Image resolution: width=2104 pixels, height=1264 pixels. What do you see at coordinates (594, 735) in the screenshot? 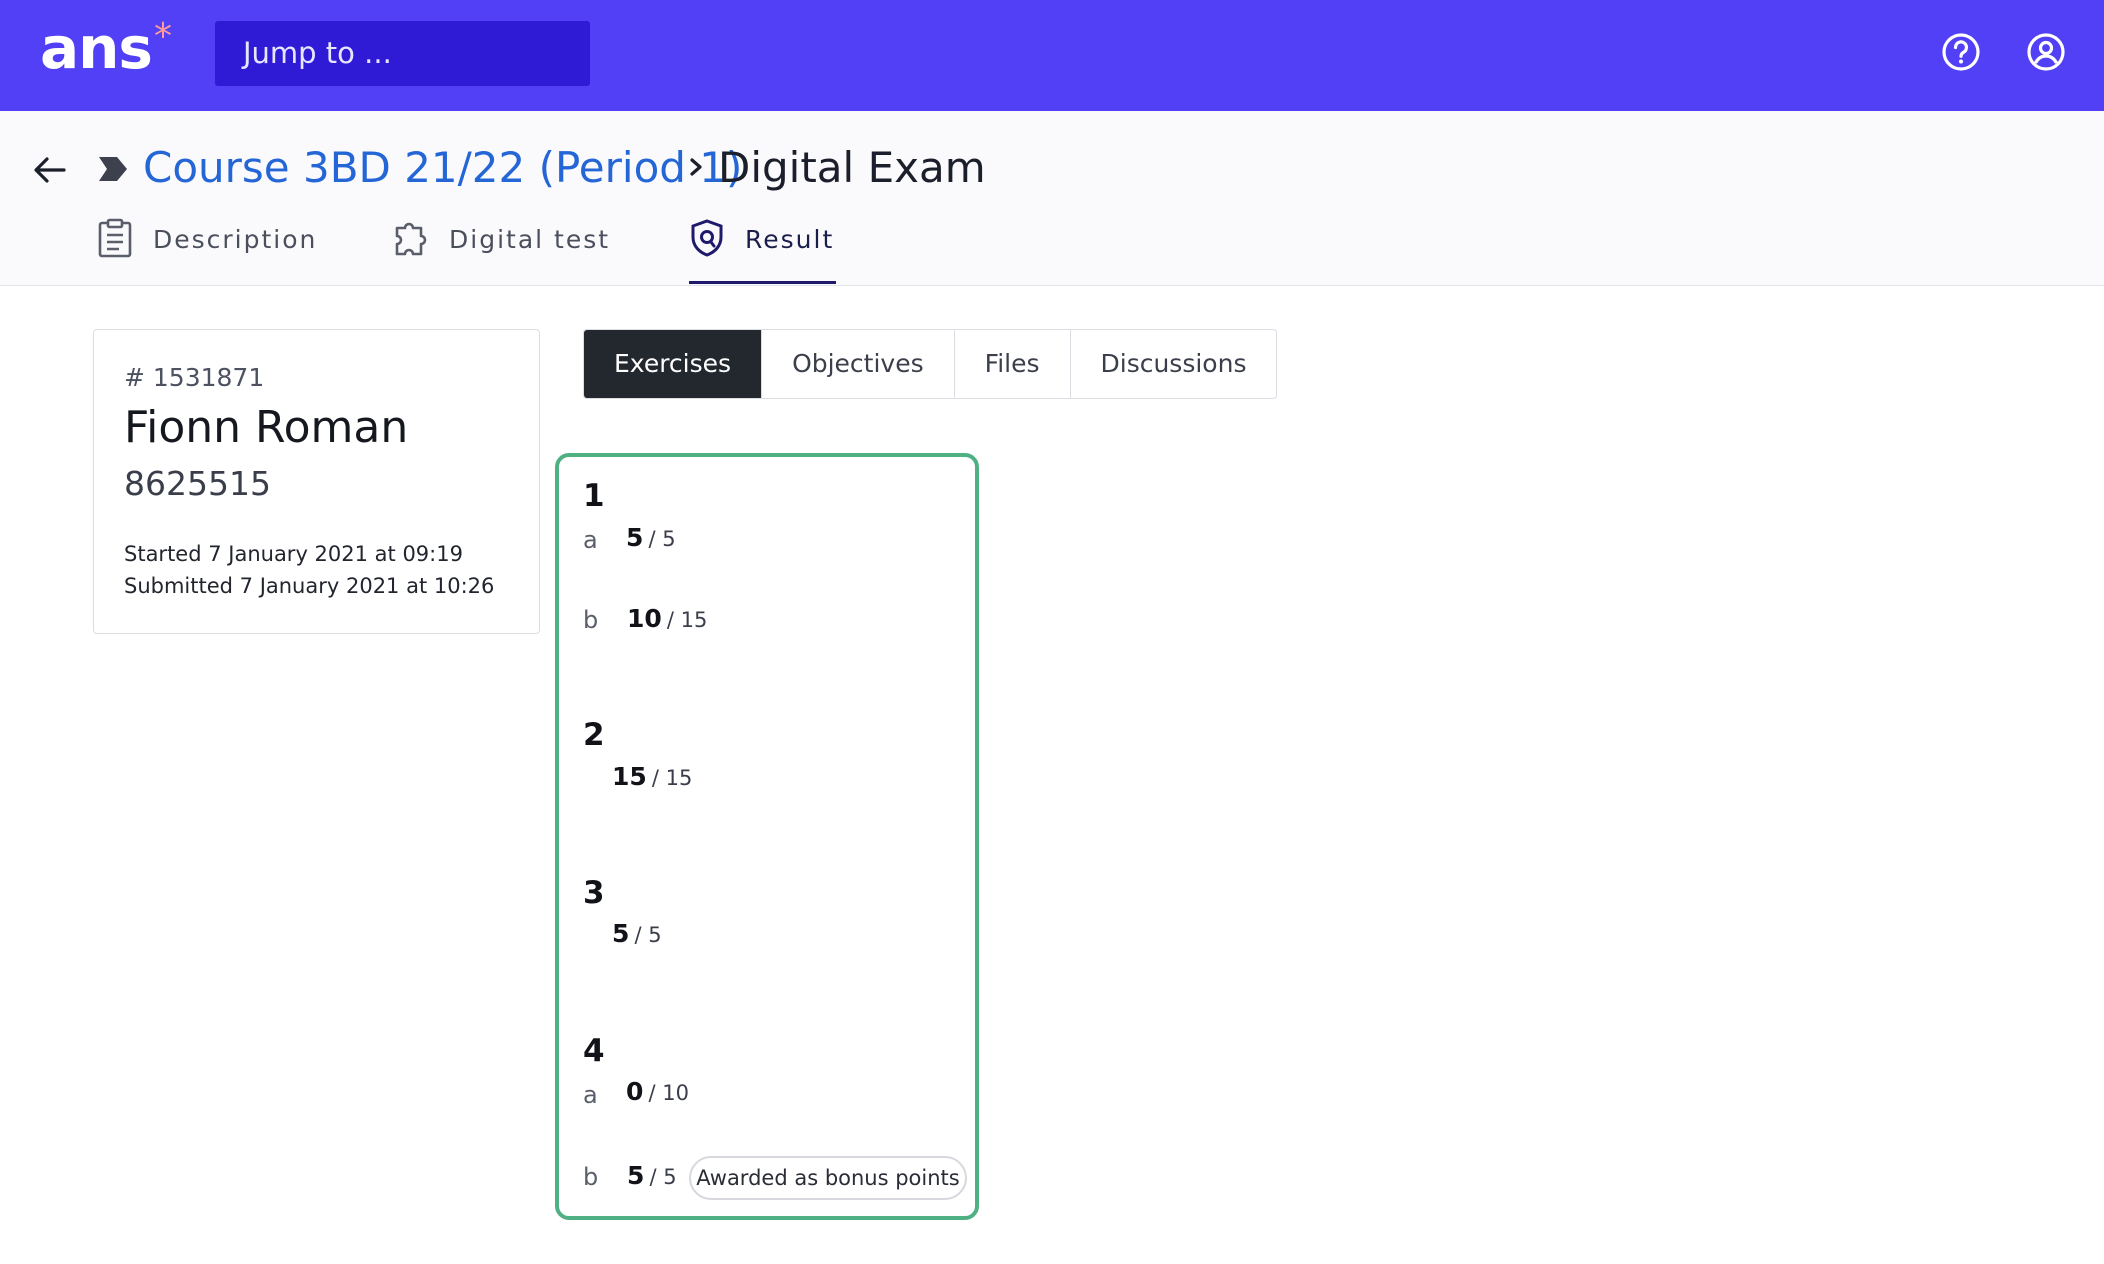
I see `exercise-number: 2` at bounding box center [594, 735].